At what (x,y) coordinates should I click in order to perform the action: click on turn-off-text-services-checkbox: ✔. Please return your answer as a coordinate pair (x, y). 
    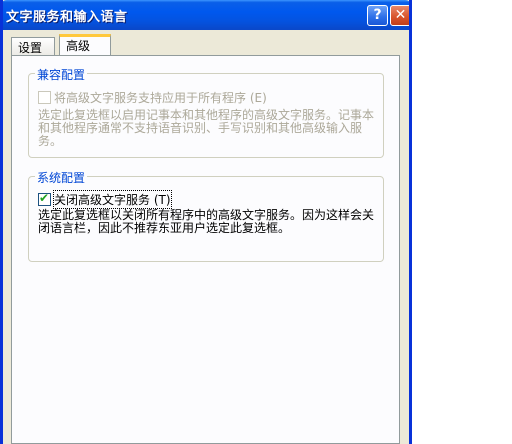
    Looking at the image, I should click on (44, 198).